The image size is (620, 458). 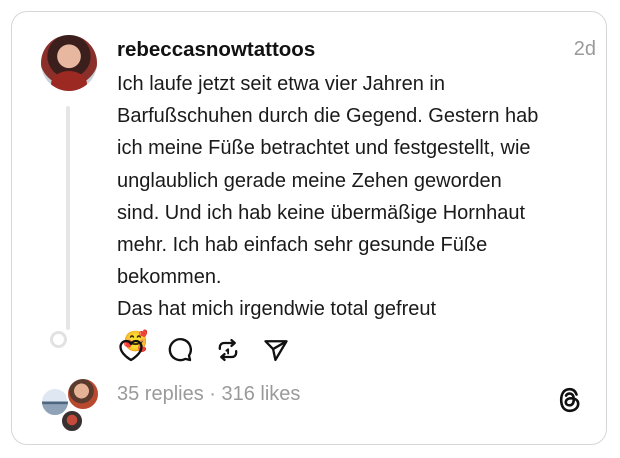 I want to click on repost-button, so click(x=228, y=350).